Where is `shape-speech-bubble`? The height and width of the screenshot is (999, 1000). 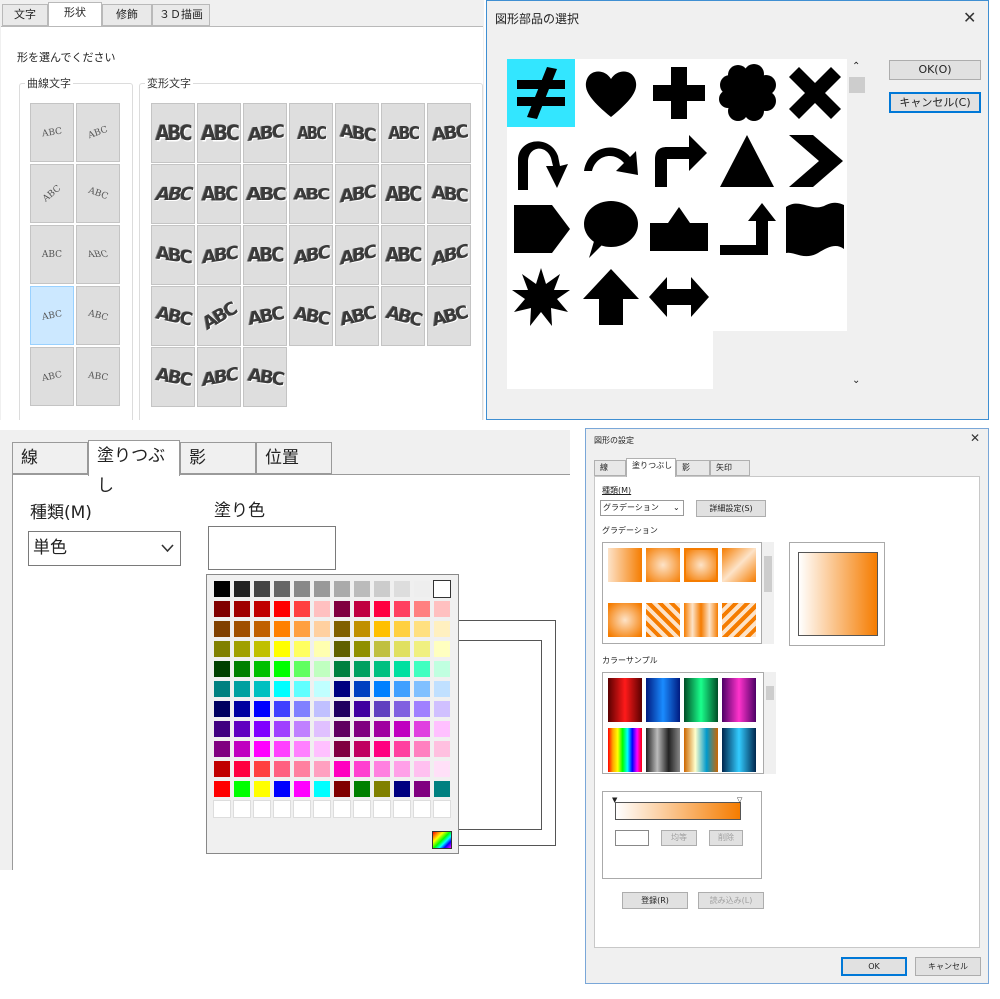 shape-speech-bubble is located at coordinates (611, 229).